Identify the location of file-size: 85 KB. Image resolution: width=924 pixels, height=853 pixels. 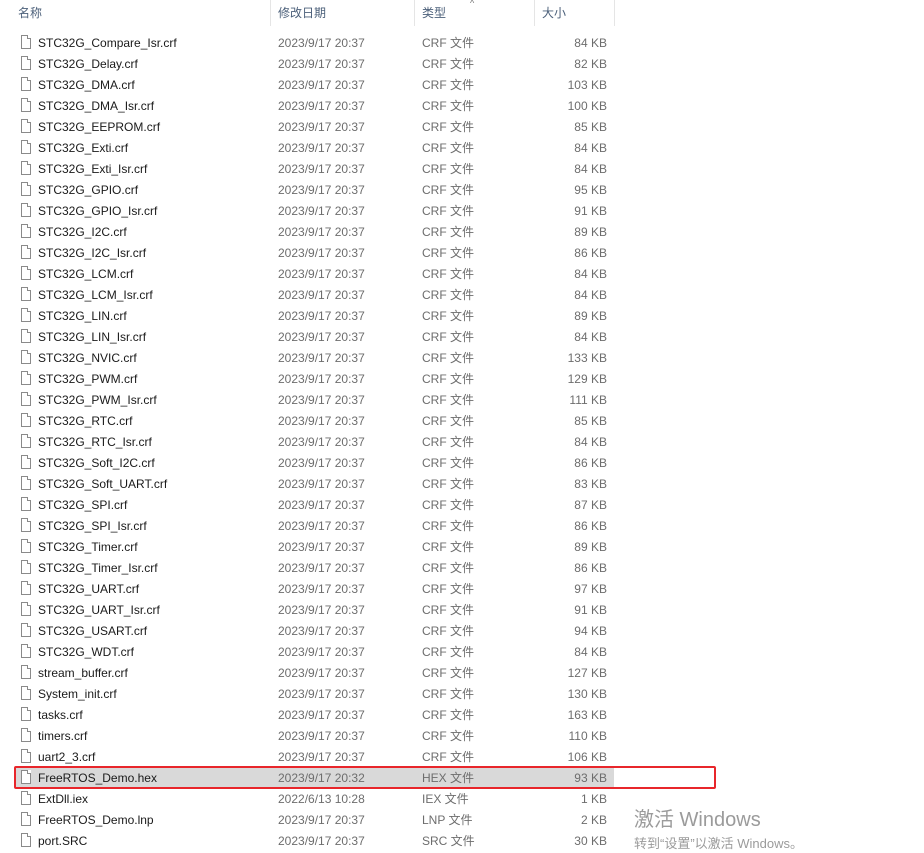
(590, 127).